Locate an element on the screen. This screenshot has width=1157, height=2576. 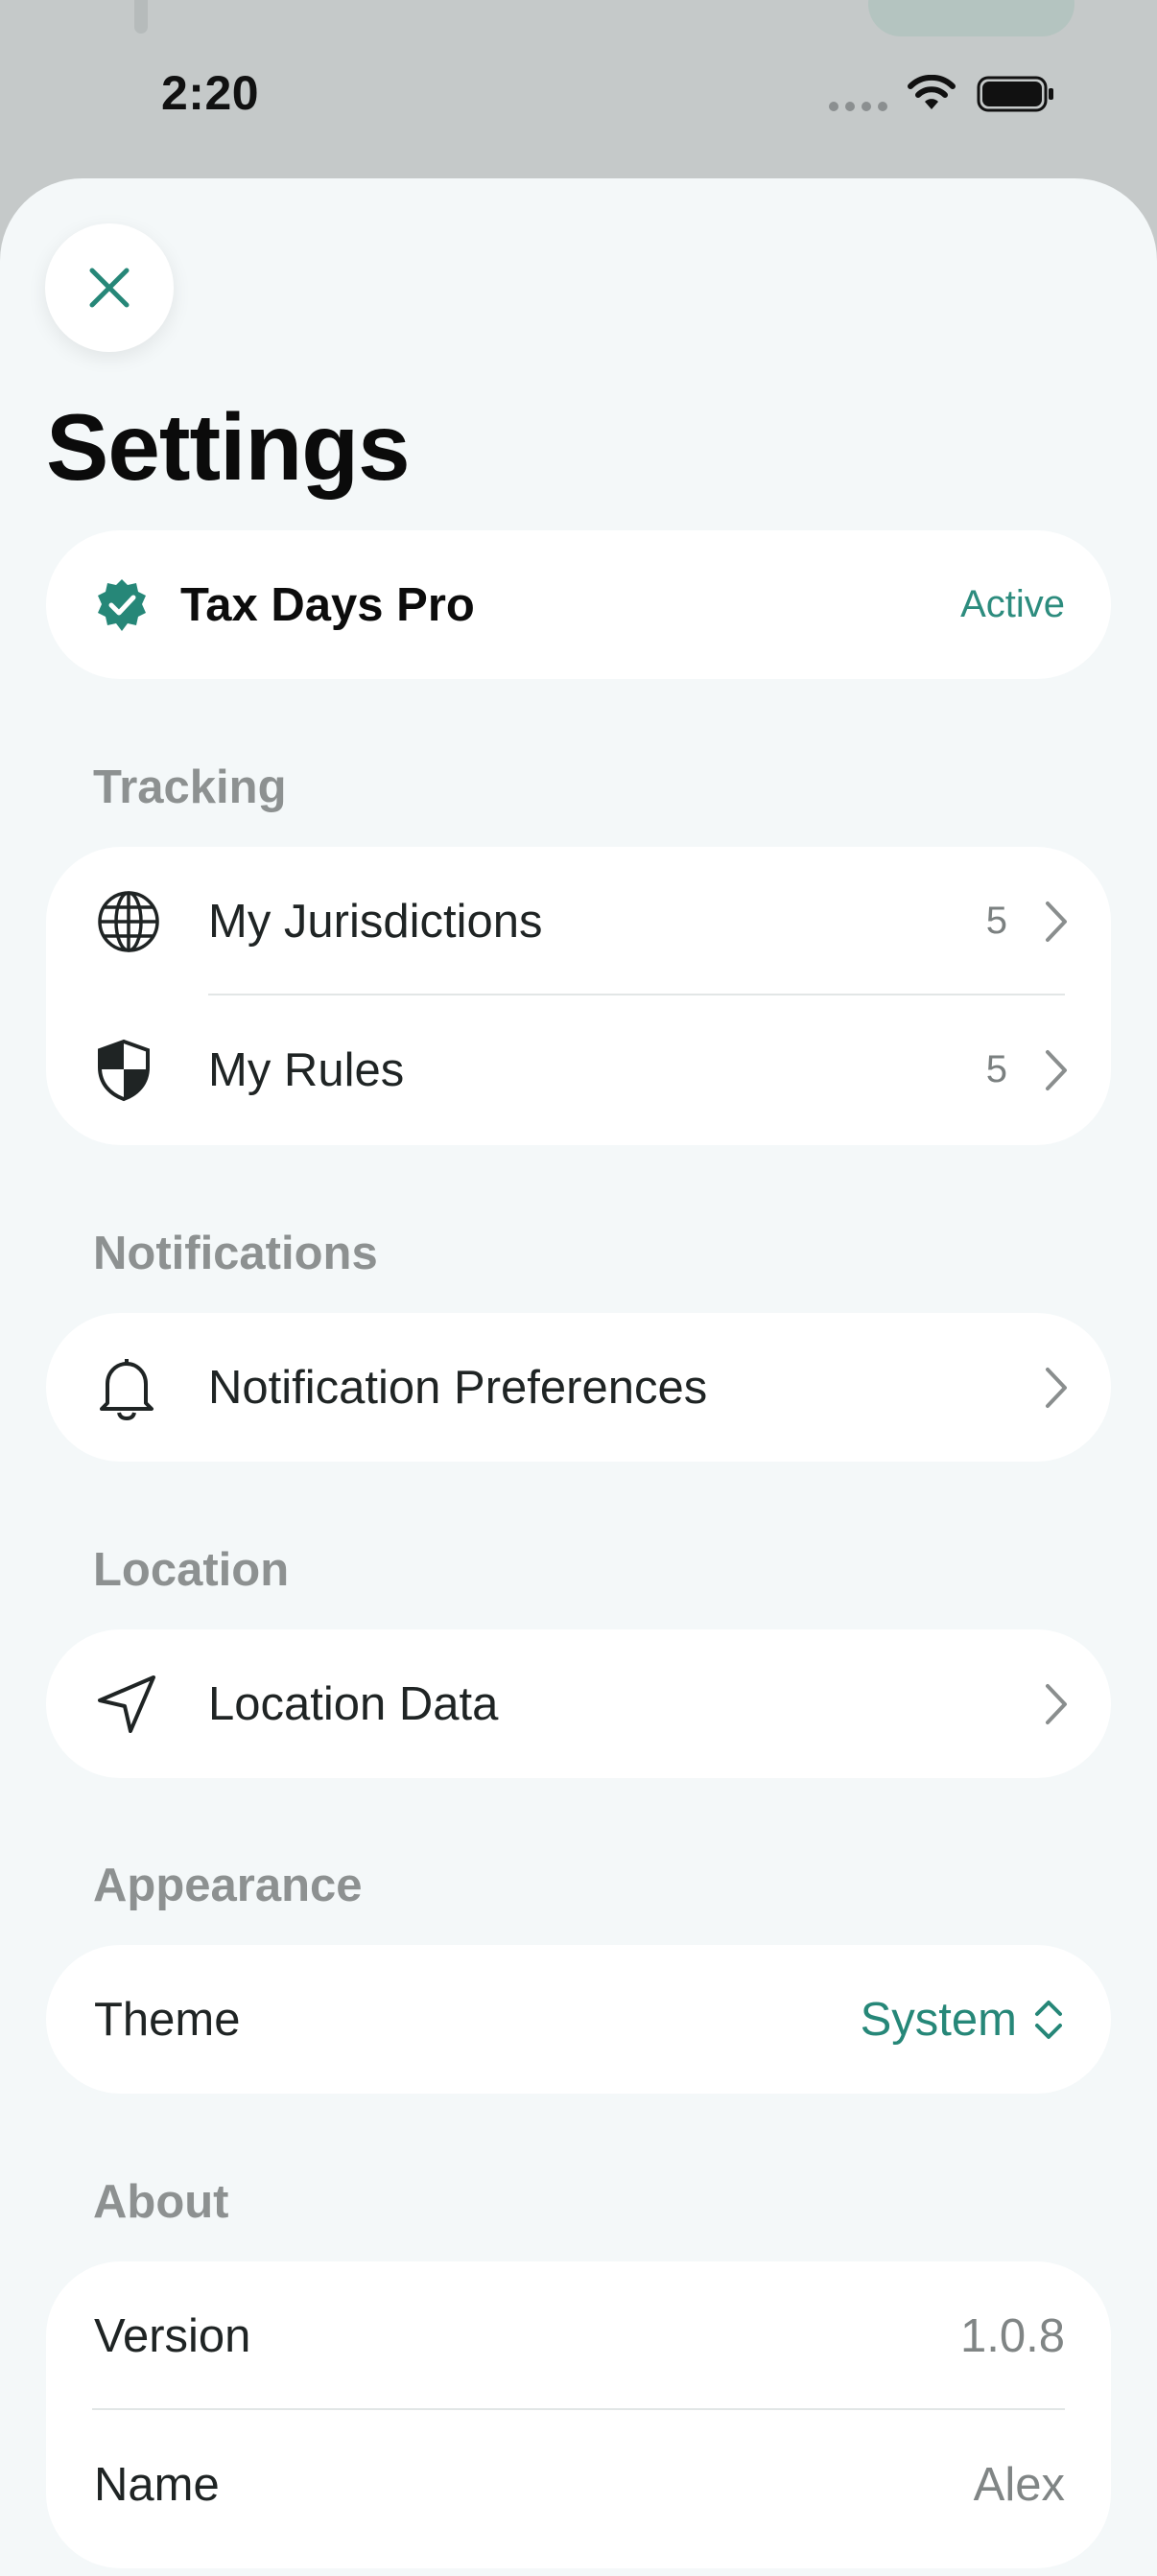
settings-row-label: My Jurisdictions is located at coordinates (375, 921).